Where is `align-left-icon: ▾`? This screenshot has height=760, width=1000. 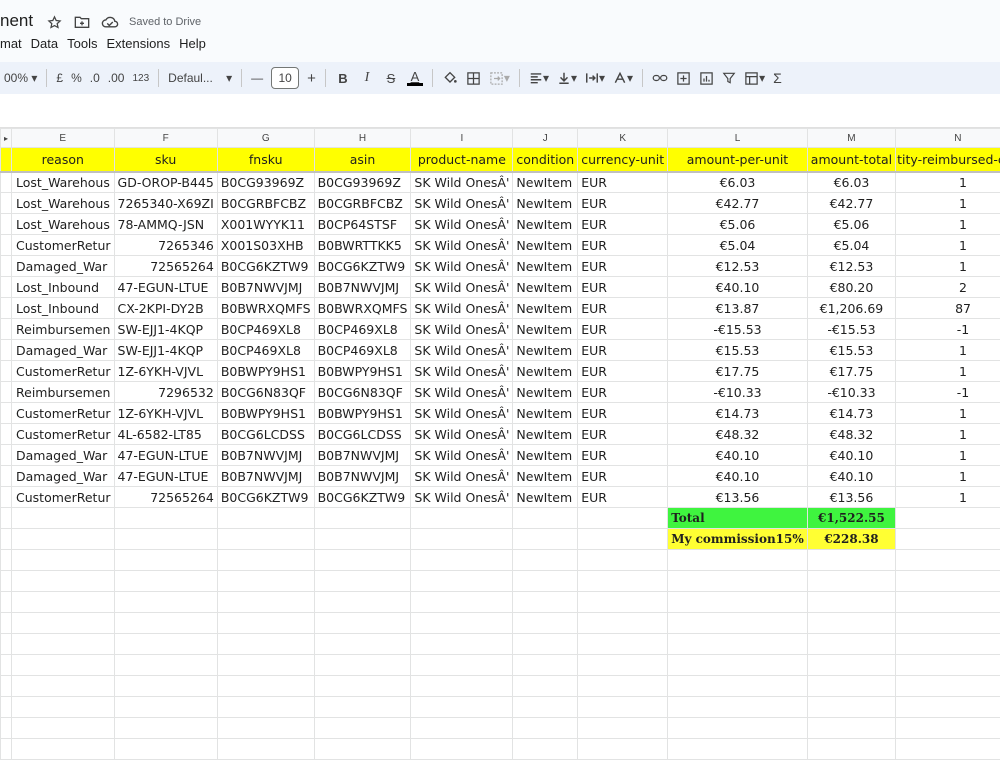 align-left-icon: ▾ is located at coordinates (539, 78).